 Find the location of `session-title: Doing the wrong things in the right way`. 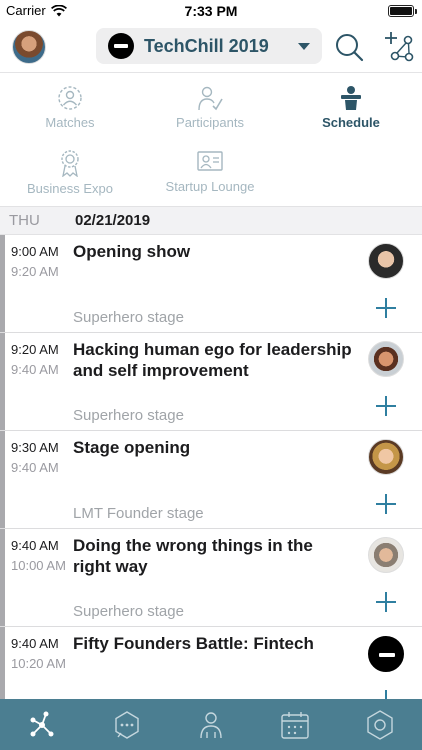

session-title: Doing the wrong things in the right way is located at coordinates (193, 556).